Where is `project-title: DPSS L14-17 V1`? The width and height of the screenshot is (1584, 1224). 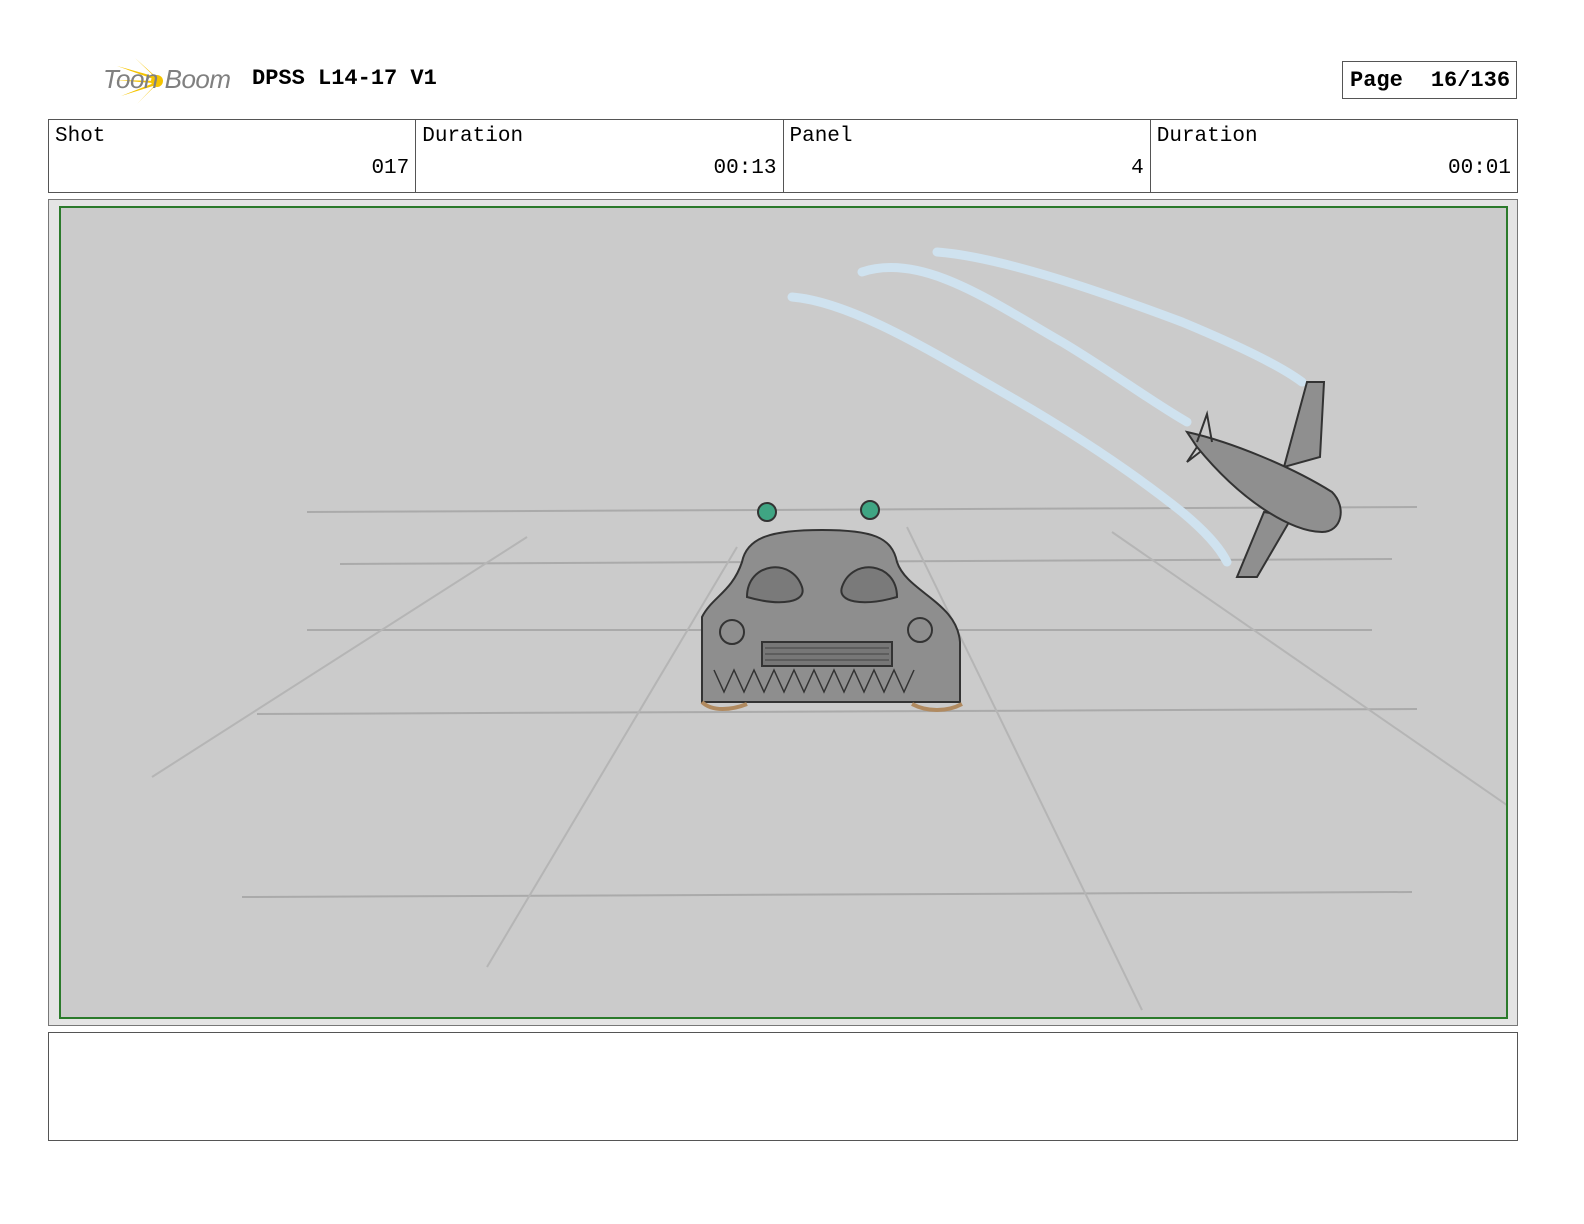 project-title: DPSS L14-17 V1 is located at coordinates (344, 78).